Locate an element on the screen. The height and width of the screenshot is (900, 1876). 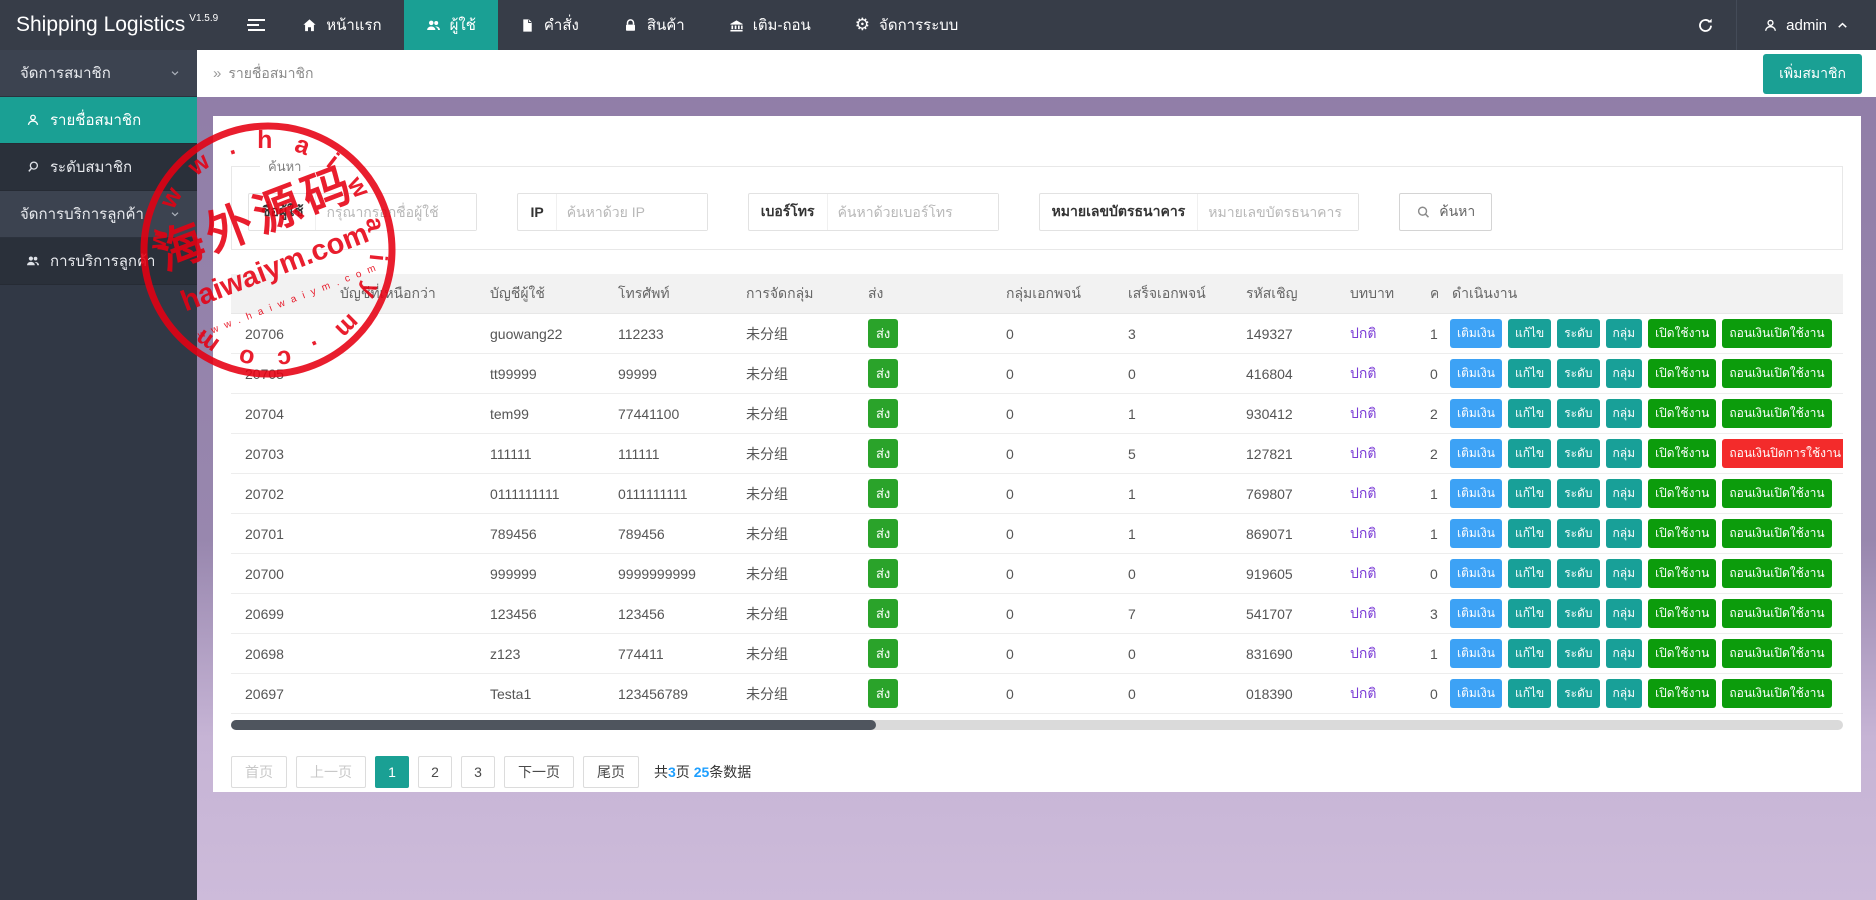
sidebar-section-customer-service-management: จัดการบริการลูกค้า is located at coordinates (98, 214).